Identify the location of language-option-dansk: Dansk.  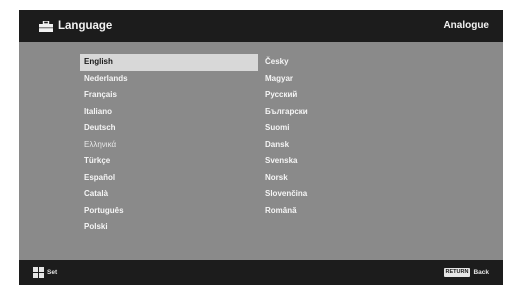
(321, 145).